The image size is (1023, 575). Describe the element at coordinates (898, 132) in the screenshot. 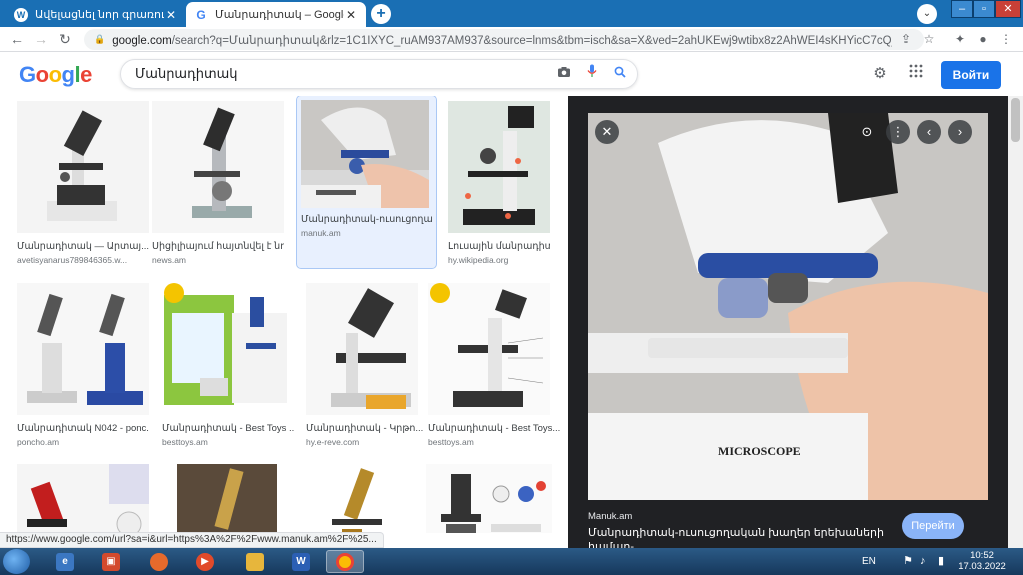

I see `more-options-icon: ⋮` at that location.